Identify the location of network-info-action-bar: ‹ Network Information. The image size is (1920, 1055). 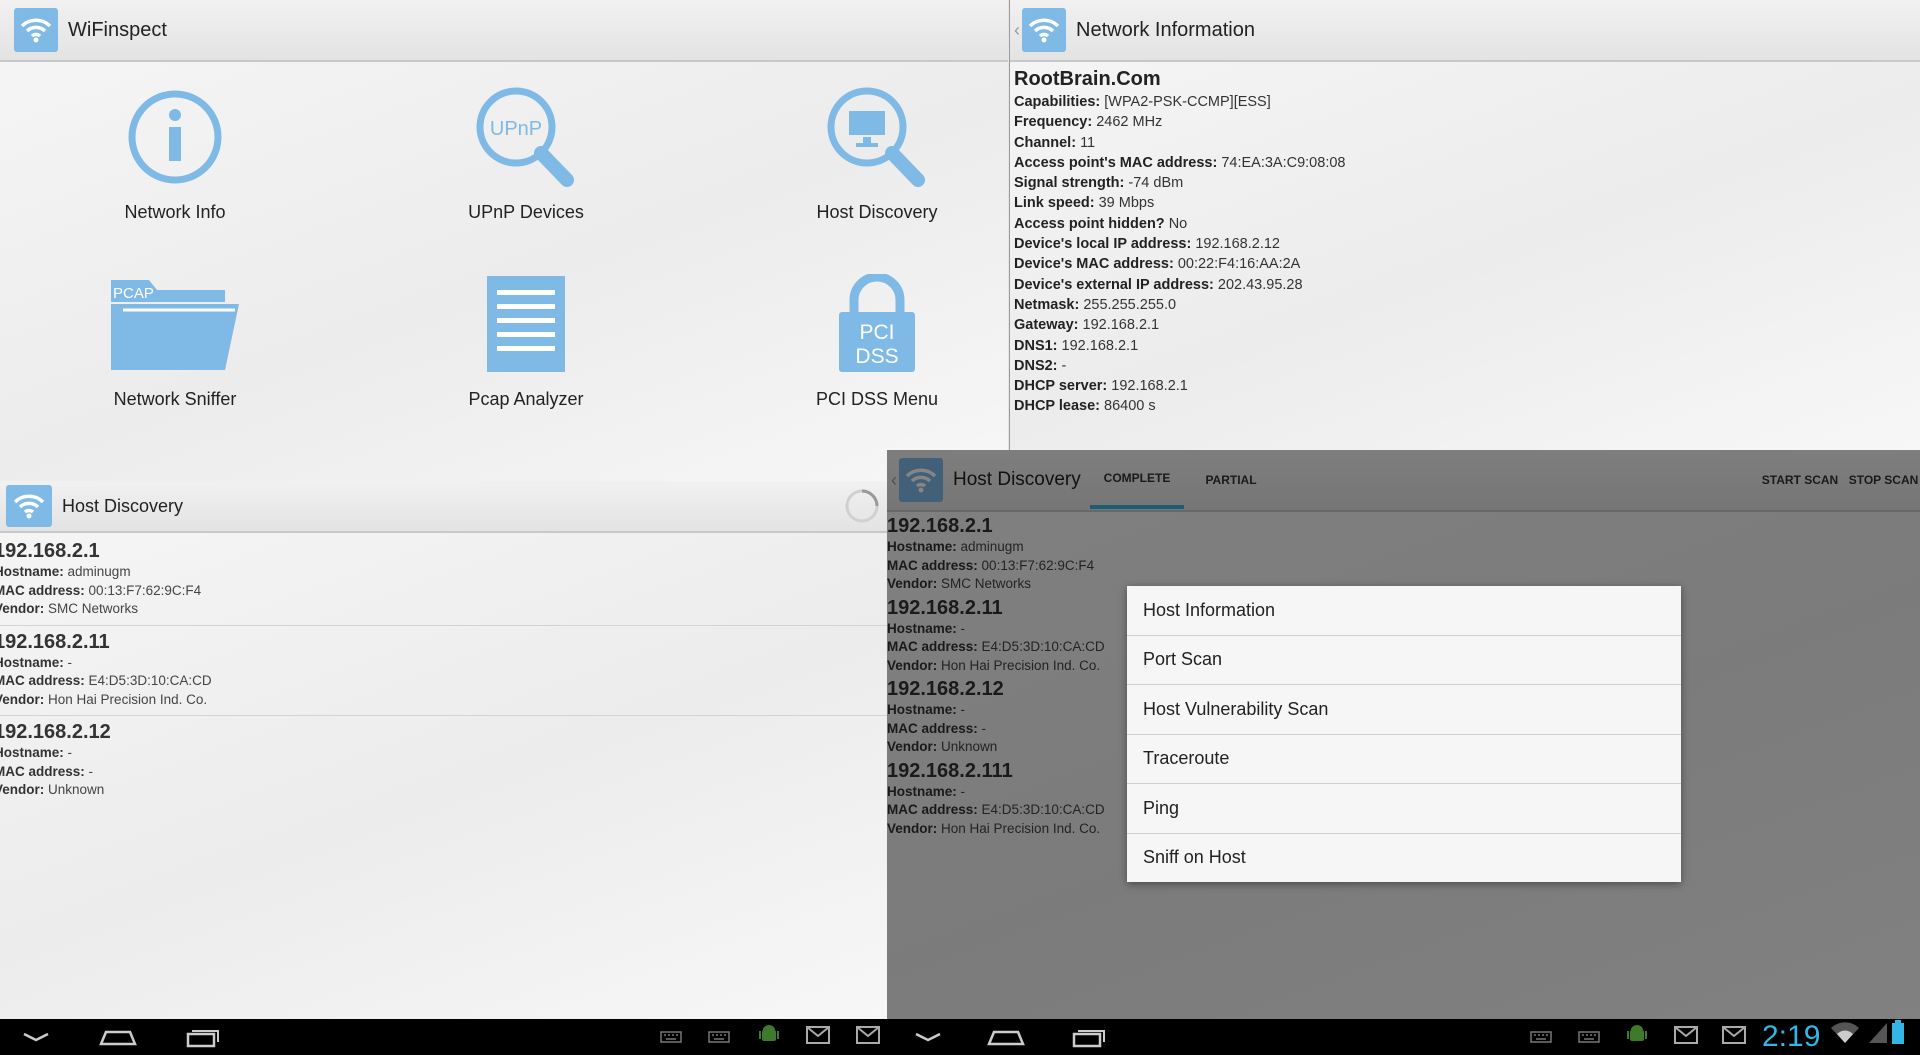
(1465, 31).